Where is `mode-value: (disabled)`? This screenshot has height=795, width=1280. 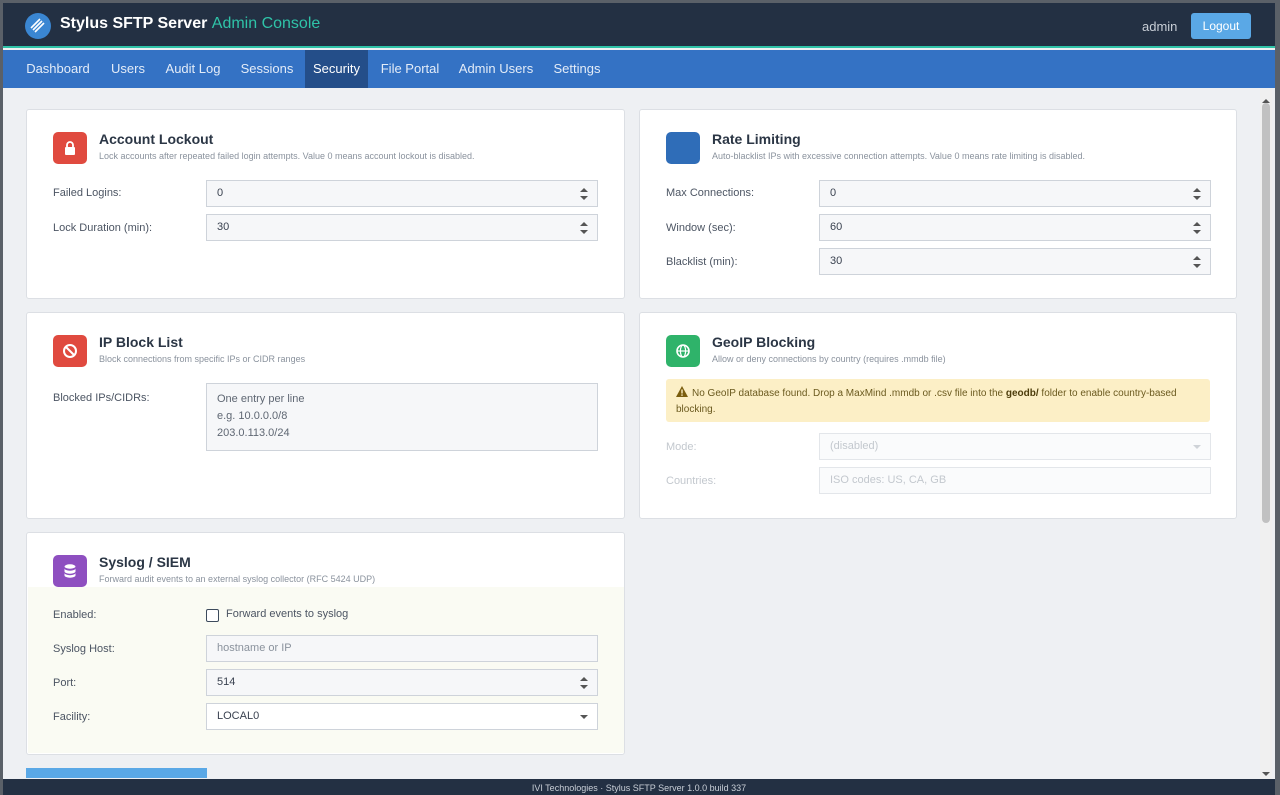 mode-value: (disabled) is located at coordinates (854, 446).